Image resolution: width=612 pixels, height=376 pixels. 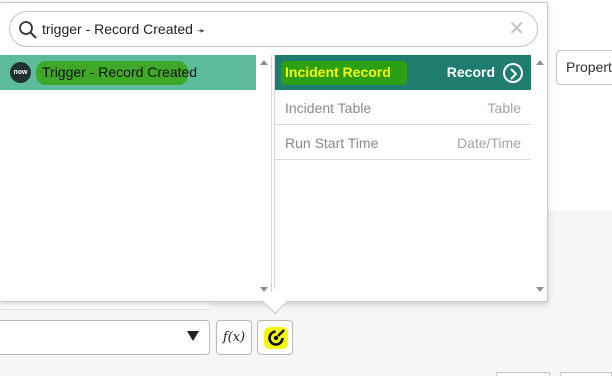 I want to click on search-value: trigger - Record Created ➛, so click(x=124, y=29).